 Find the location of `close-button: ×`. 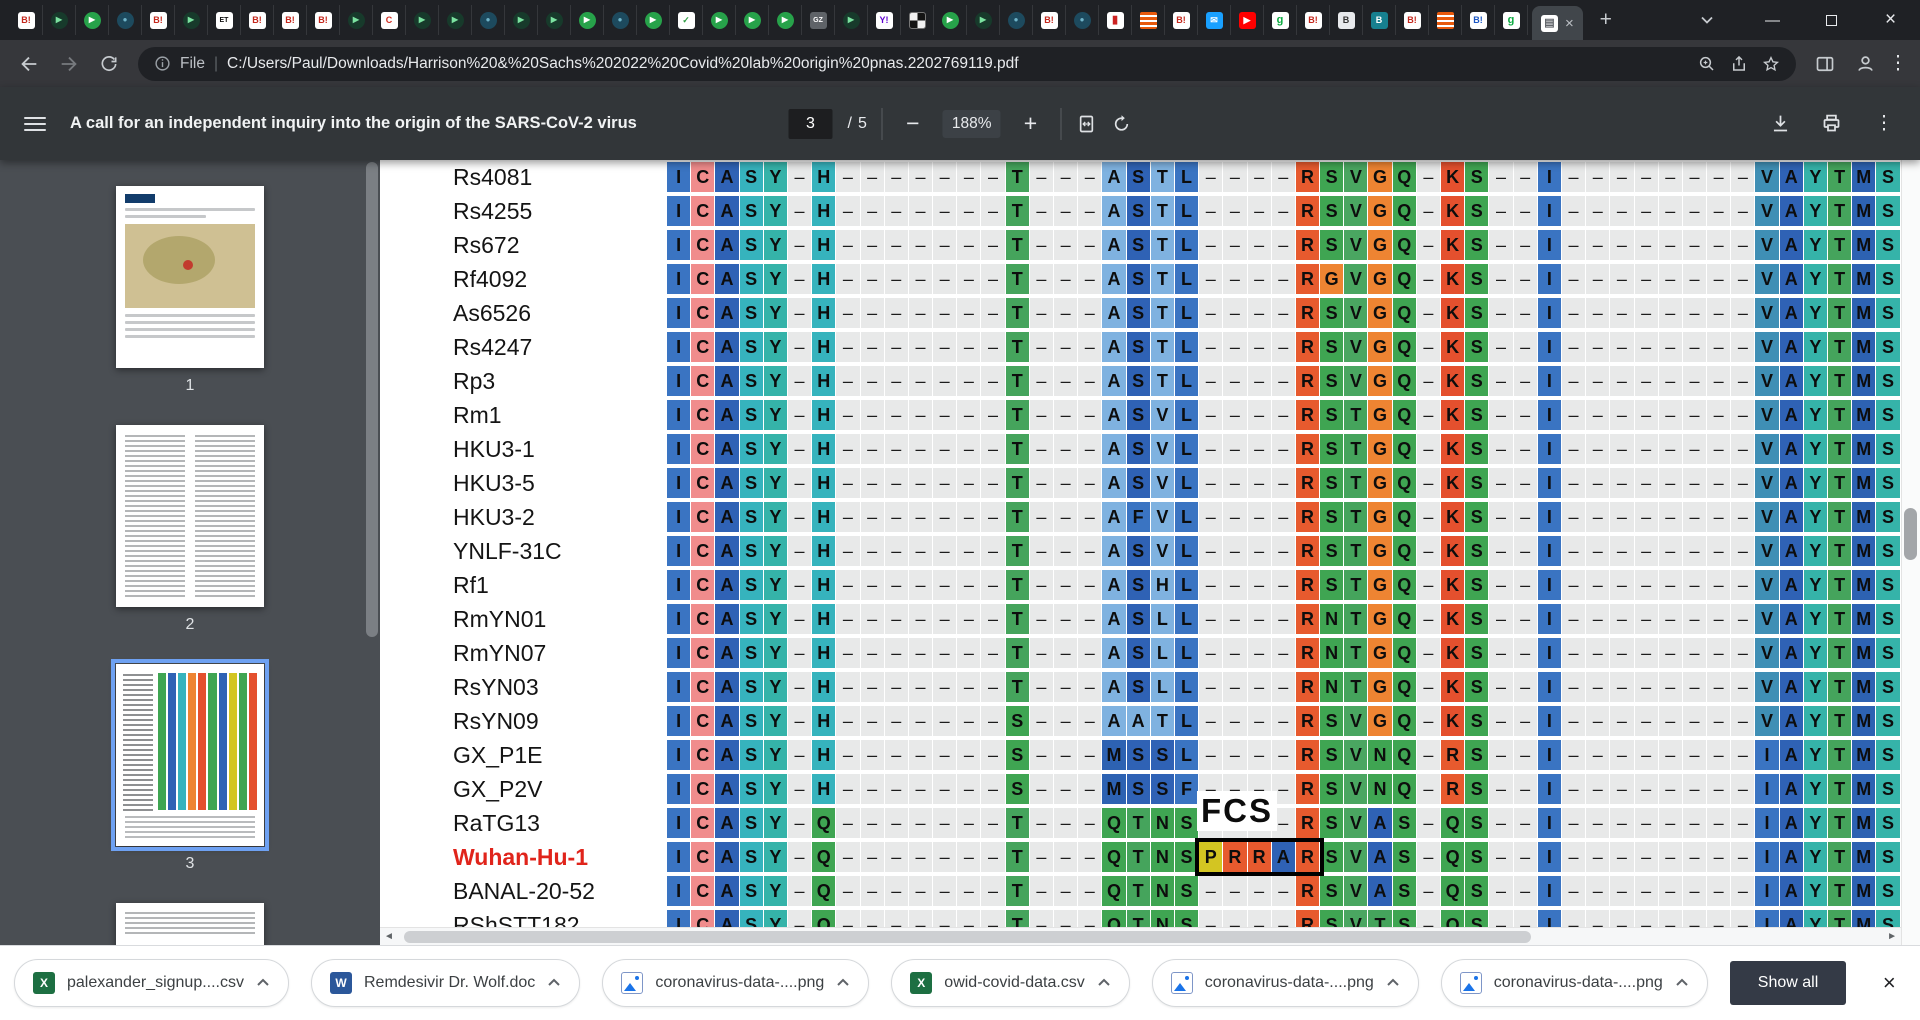

close-button: × is located at coordinates (1890, 20).